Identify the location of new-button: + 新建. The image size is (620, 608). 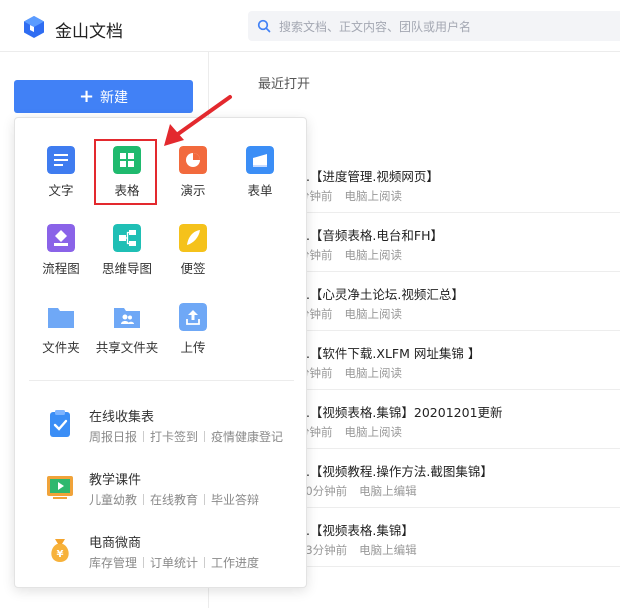
(103, 96).